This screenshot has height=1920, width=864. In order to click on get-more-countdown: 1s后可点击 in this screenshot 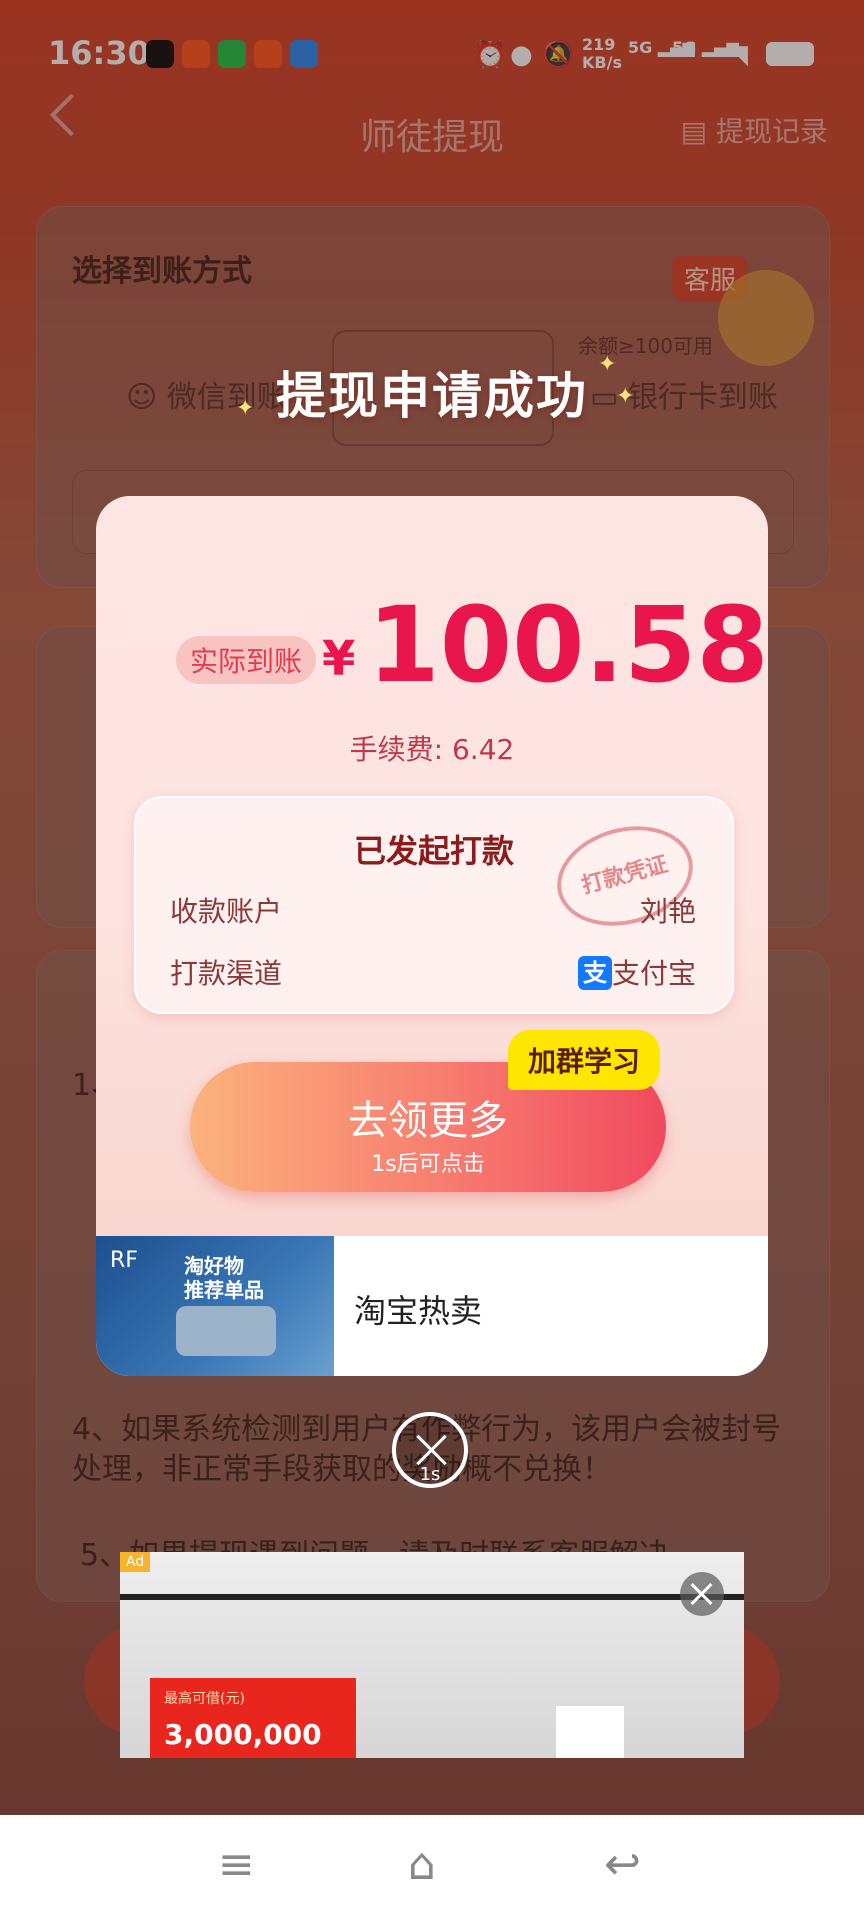, I will do `click(428, 1164)`.